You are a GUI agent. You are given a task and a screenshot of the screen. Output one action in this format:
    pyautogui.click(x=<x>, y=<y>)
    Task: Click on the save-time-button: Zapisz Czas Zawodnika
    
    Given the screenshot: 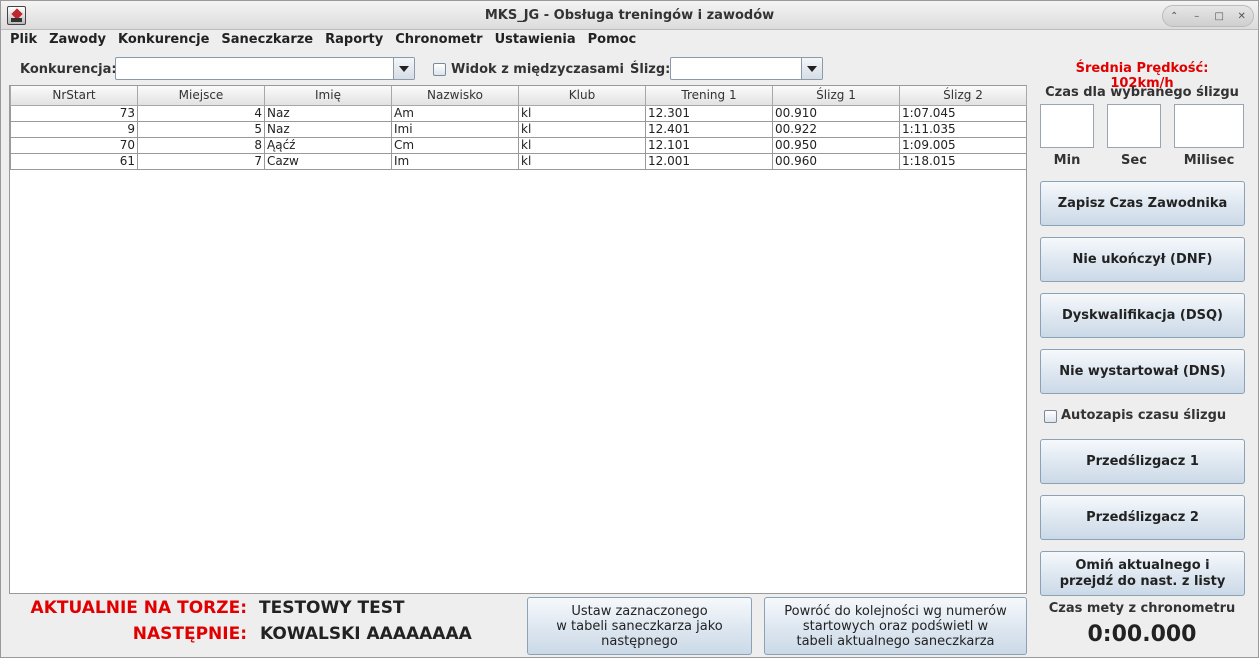 What is the action you would take?
    pyautogui.click(x=1142, y=203)
    